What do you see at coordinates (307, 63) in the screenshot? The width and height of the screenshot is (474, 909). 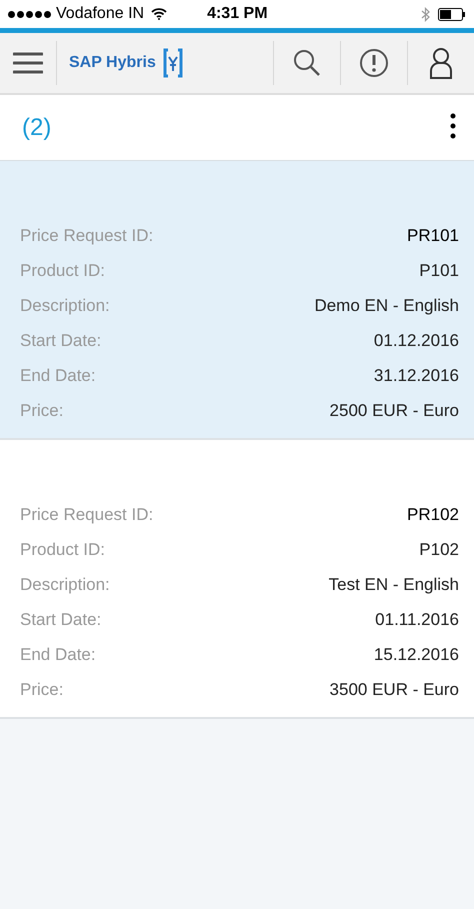 I see `search-icon` at bounding box center [307, 63].